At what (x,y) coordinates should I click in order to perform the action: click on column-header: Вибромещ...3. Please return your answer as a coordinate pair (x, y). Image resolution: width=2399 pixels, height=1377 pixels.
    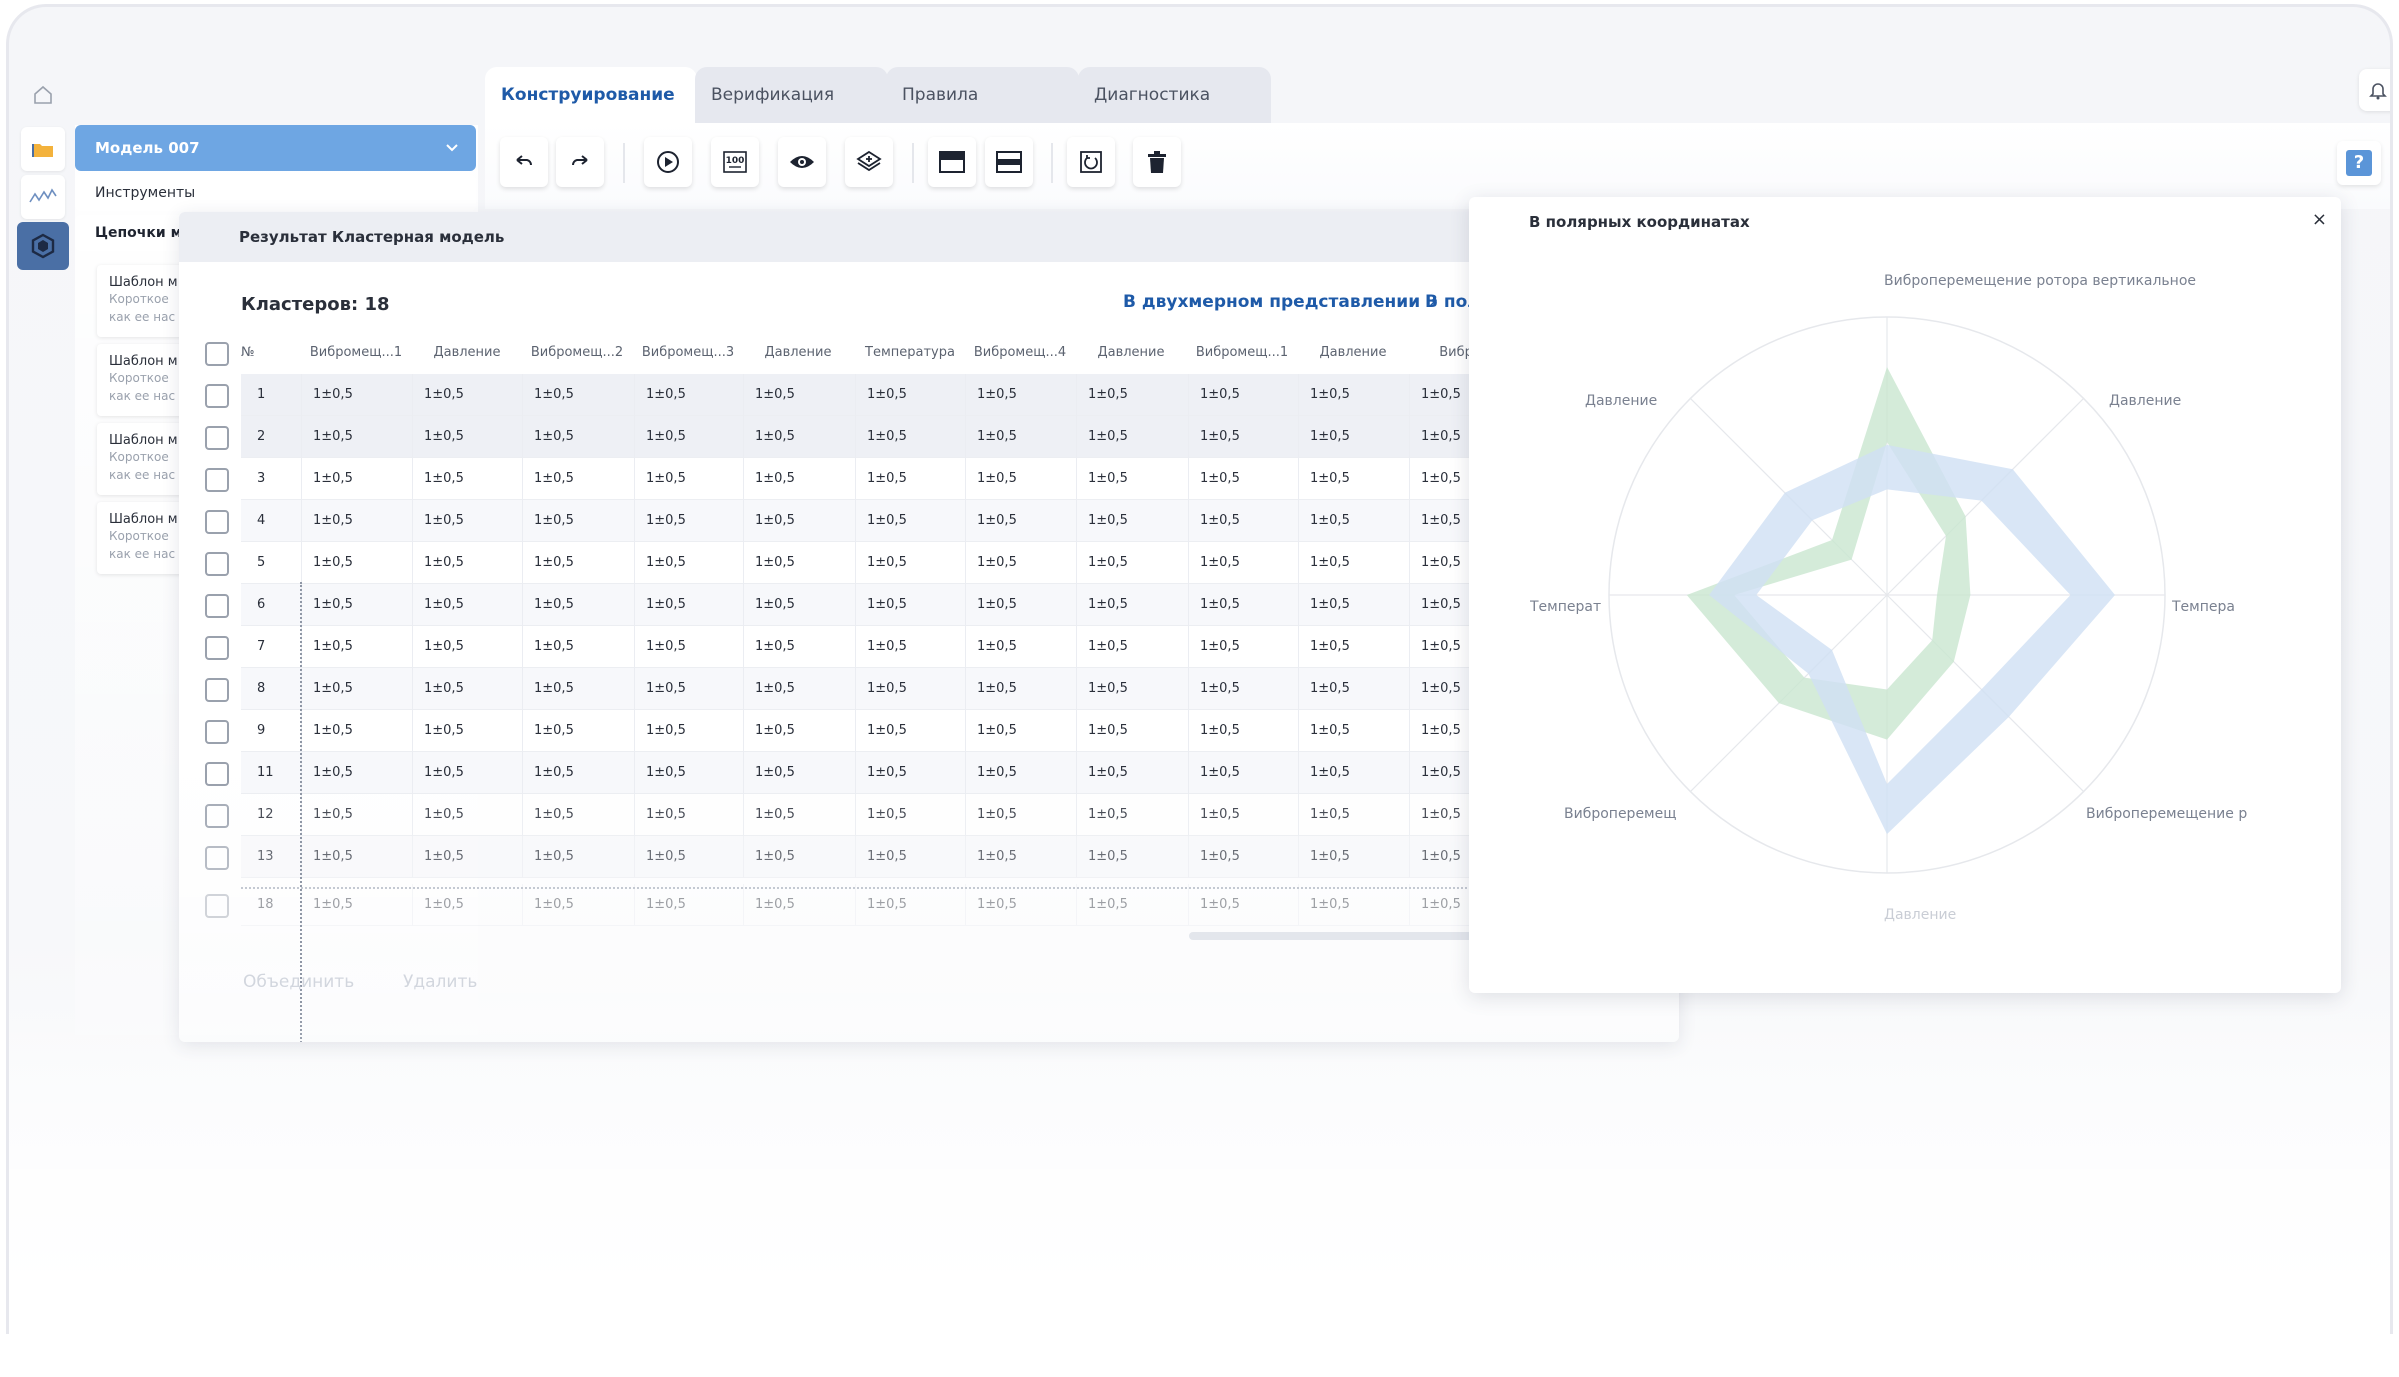
    Looking at the image, I should click on (688, 353).